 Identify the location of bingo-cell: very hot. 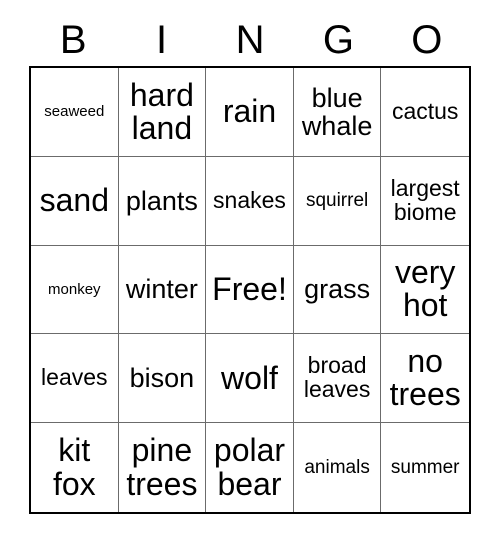
(425, 290).